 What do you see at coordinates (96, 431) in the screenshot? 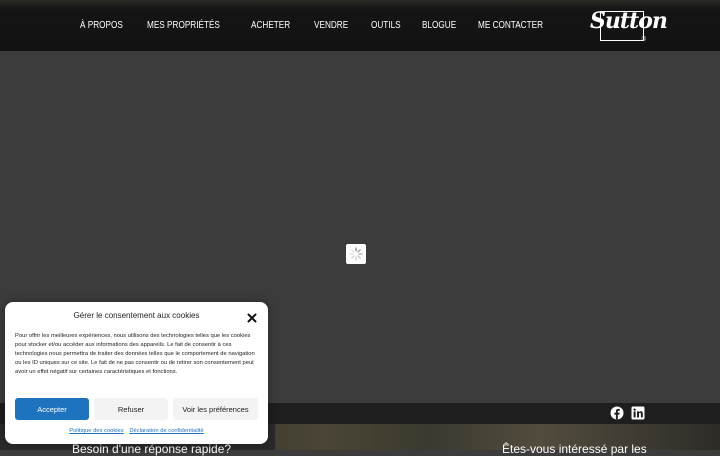
I see `cookie-policy-link: Politique des cookies` at bounding box center [96, 431].